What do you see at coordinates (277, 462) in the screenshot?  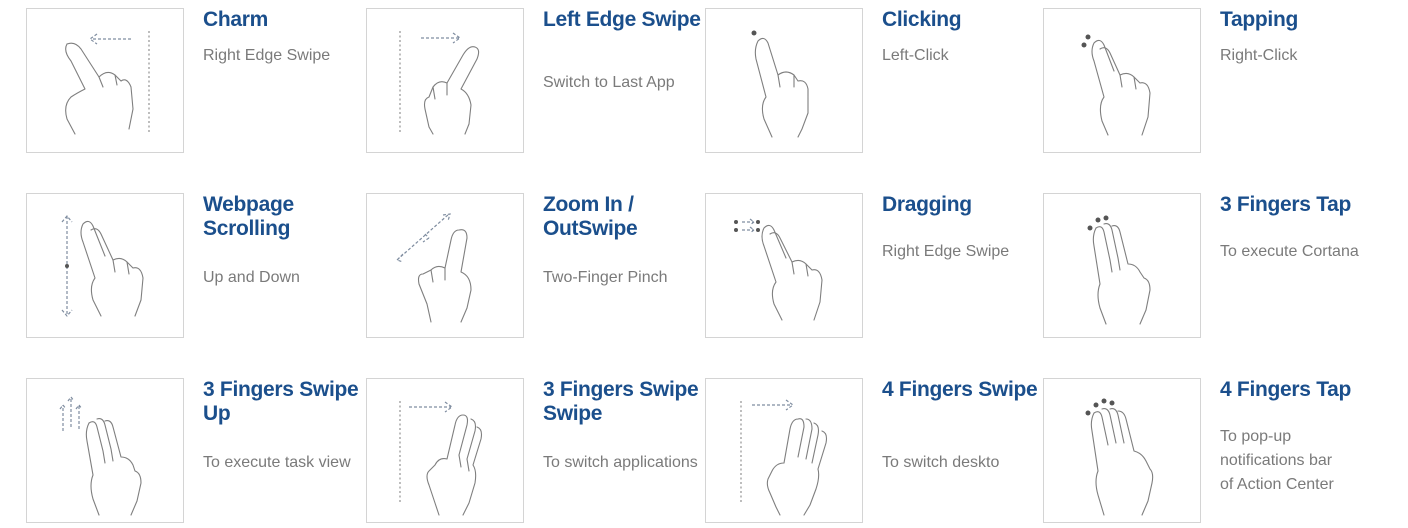 I see `gesture-description: To execute task view` at bounding box center [277, 462].